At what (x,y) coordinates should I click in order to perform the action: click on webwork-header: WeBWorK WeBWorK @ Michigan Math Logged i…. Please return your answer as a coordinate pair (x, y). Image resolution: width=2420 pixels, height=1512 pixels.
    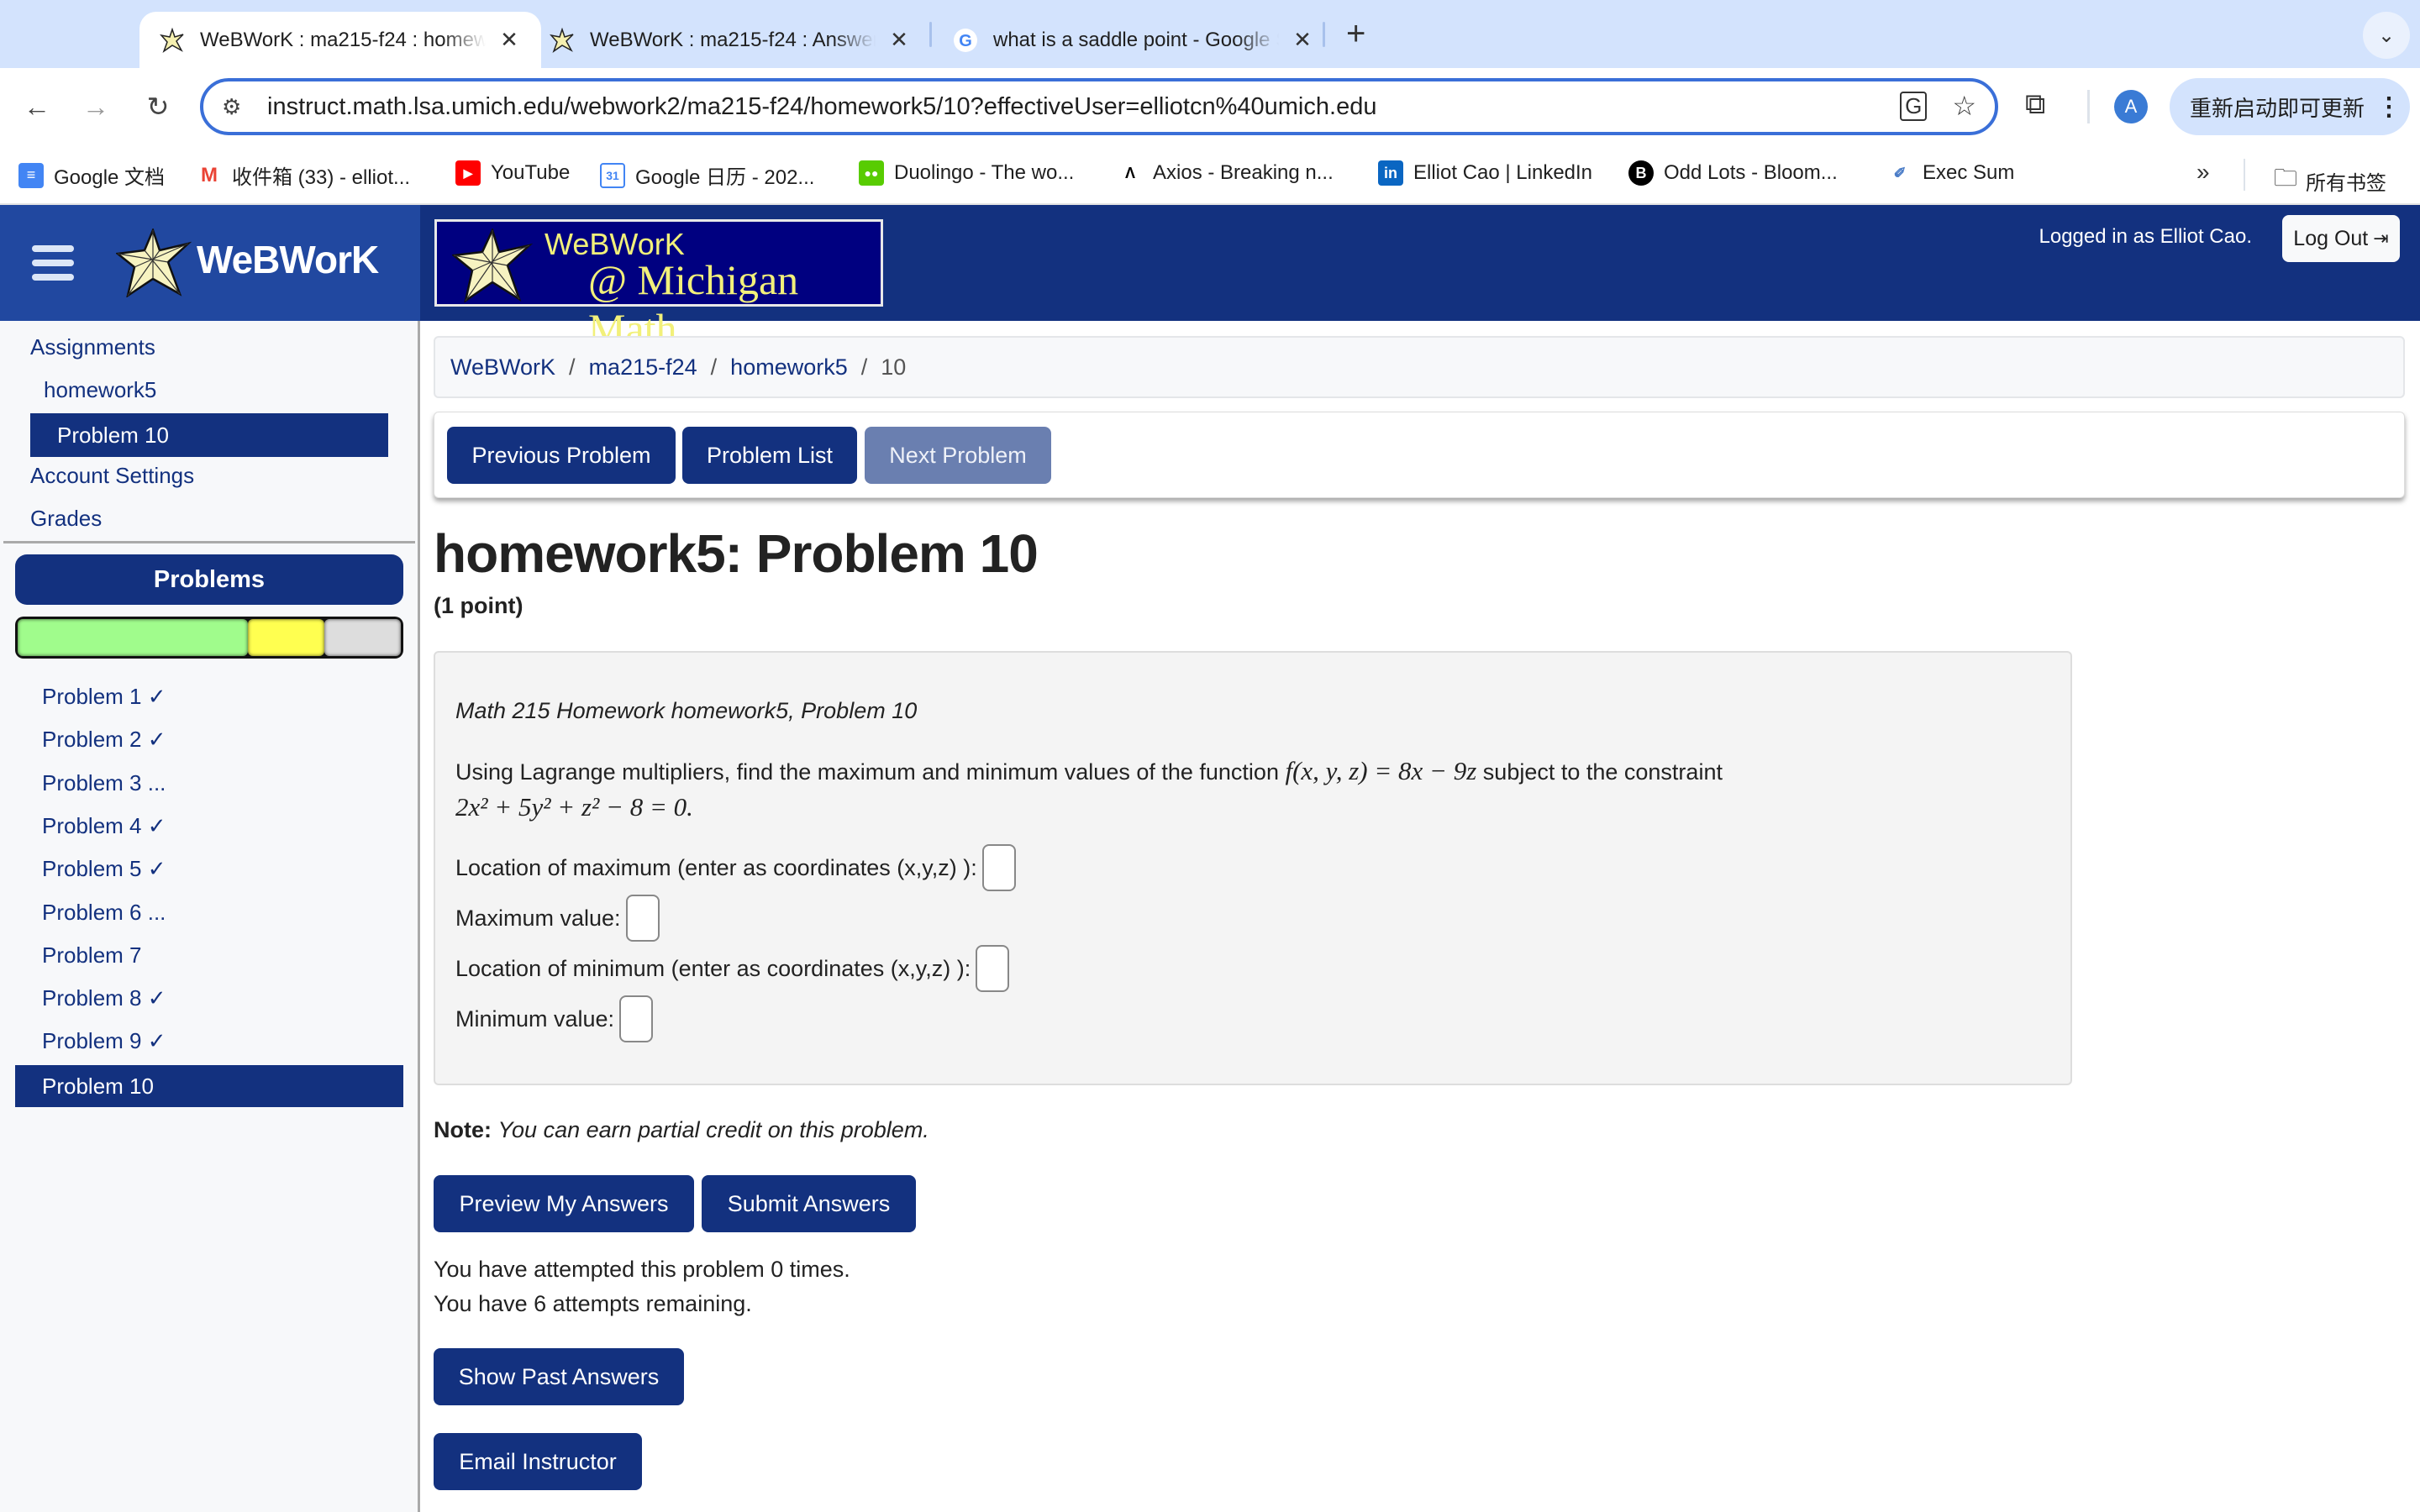
    Looking at the image, I should click on (1210, 278).